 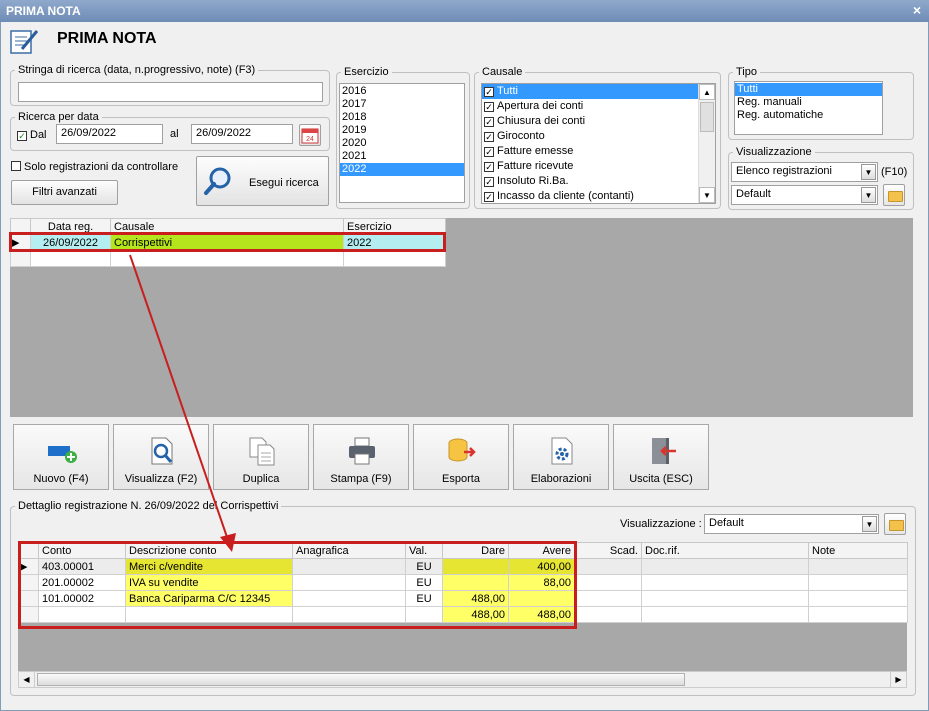 I want to click on causale-scrollbar: ▲ ▼, so click(x=706, y=143).